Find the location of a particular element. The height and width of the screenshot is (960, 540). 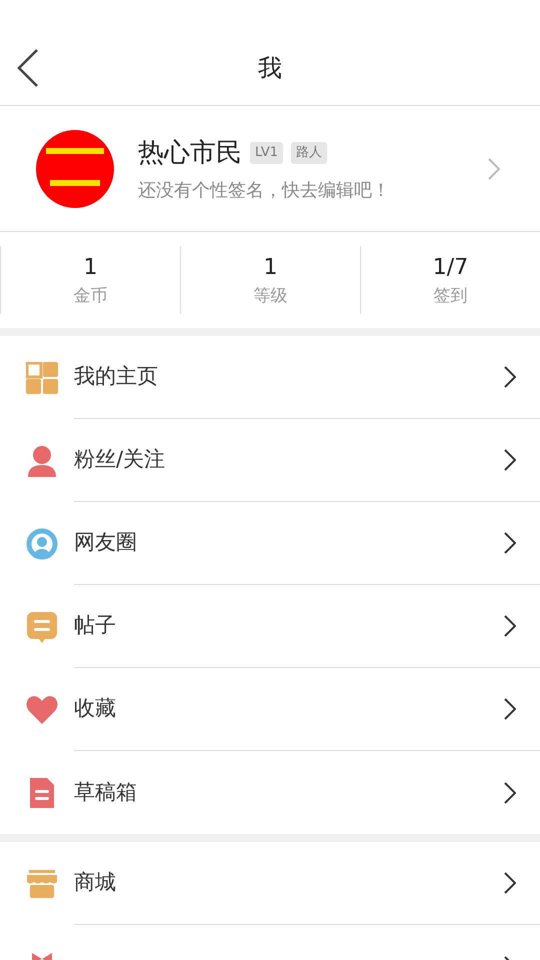

menu-label: 帖子 is located at coordinates (95, 626).